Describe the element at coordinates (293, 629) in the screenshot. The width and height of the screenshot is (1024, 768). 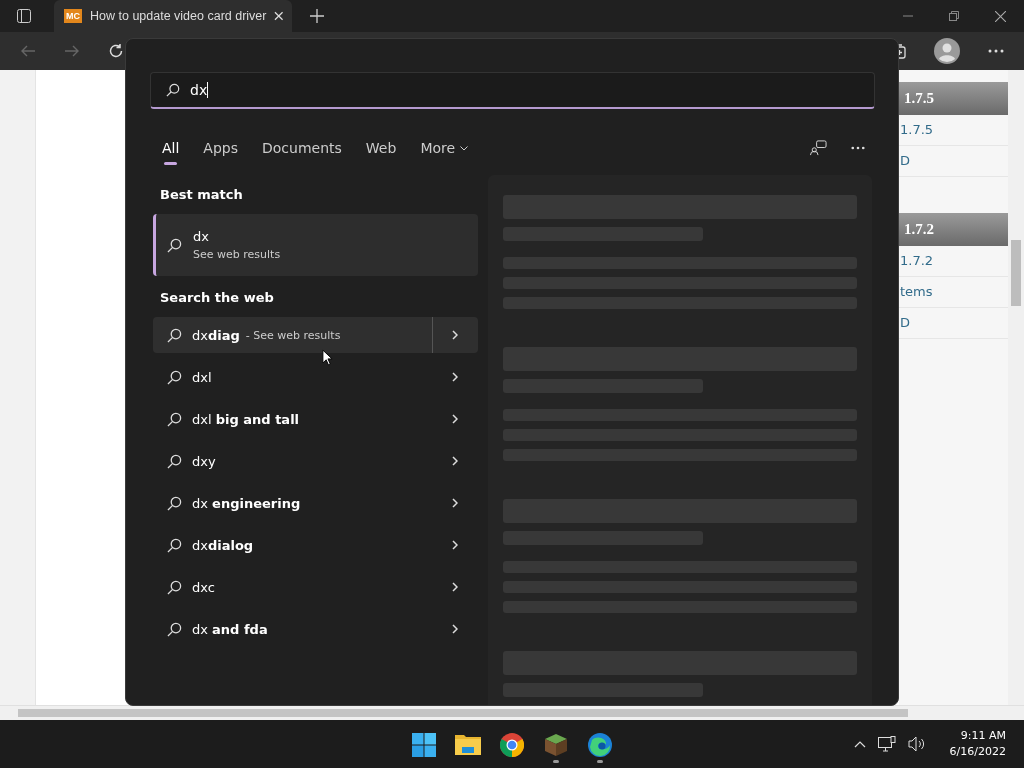
I see `suggestion-item: dx and fda` at that location.